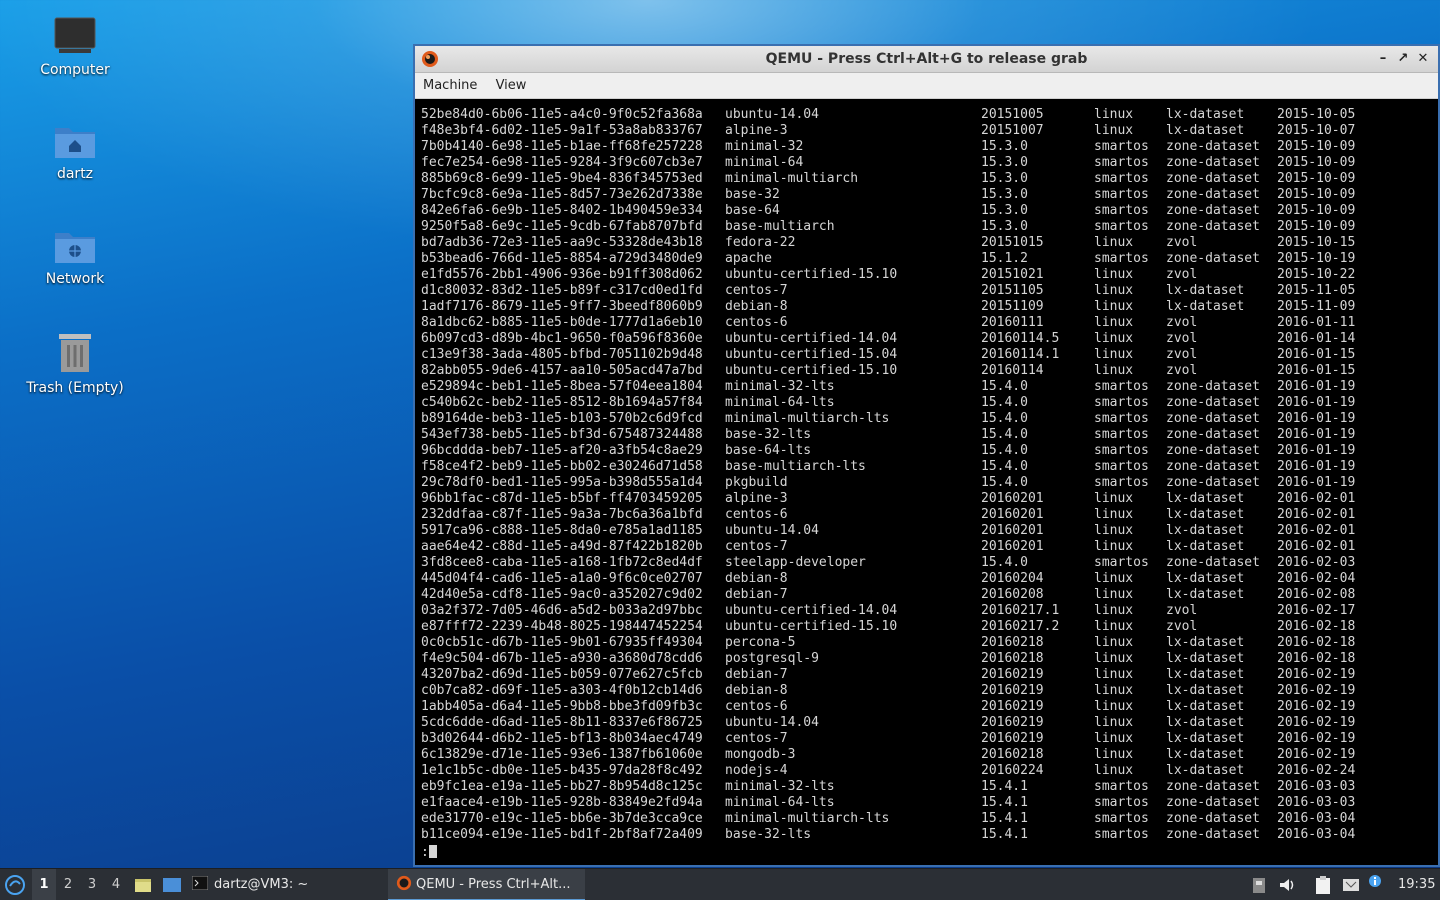 This screenshot has height=900, width=1440. What do you see at coordinates (92, 884) in the screenshot?
I see `workspace-3: 3` at bounding box center [92, 884].